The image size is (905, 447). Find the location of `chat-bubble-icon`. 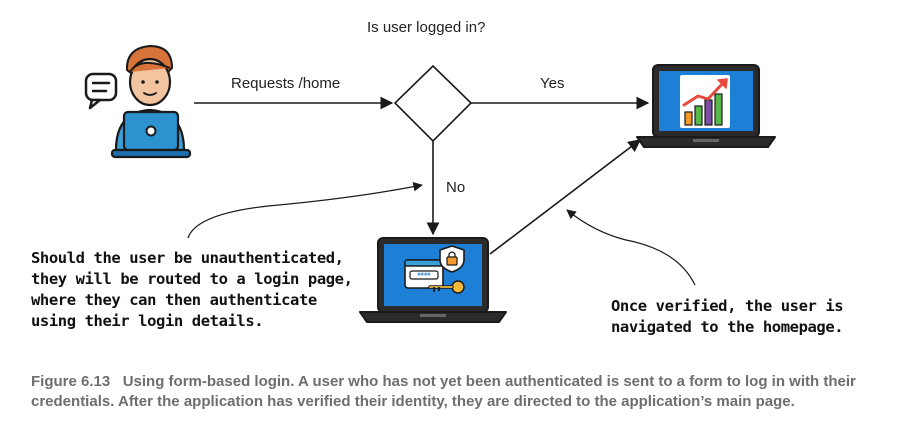

chat-bubble-icon is located at coordinates (101, 91).